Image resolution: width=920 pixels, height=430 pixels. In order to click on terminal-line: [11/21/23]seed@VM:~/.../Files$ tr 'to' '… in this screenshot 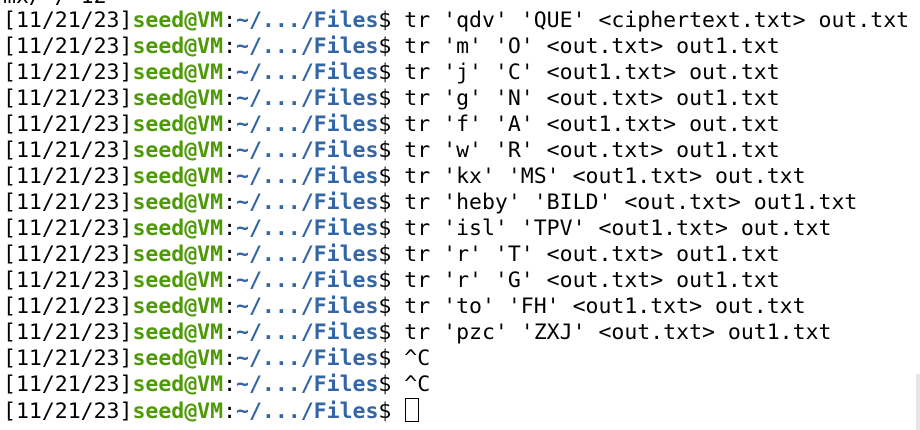, I will do `click(404, 307)`.